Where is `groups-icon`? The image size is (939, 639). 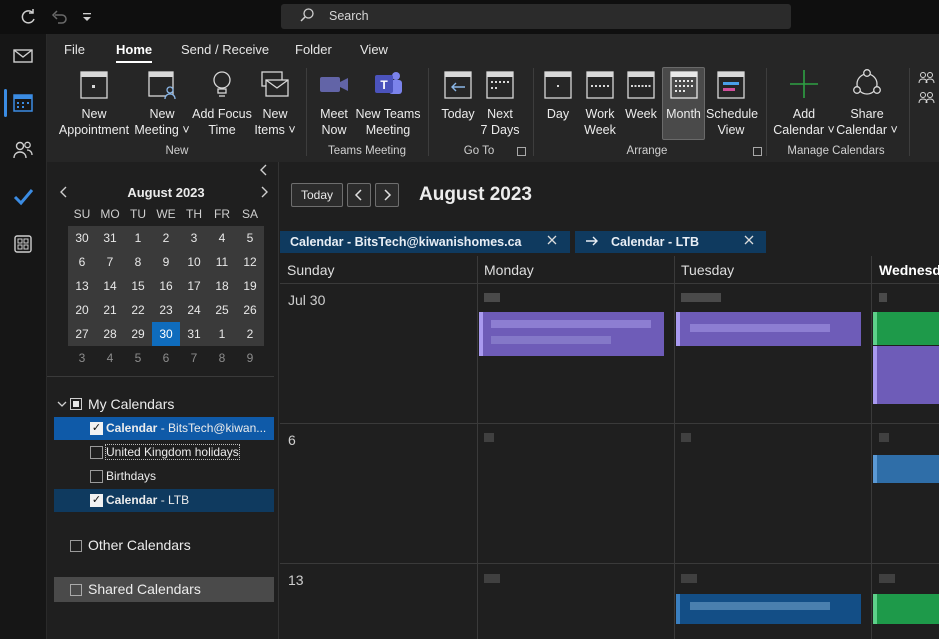
groups-icon is located at coordinates (927, 91).